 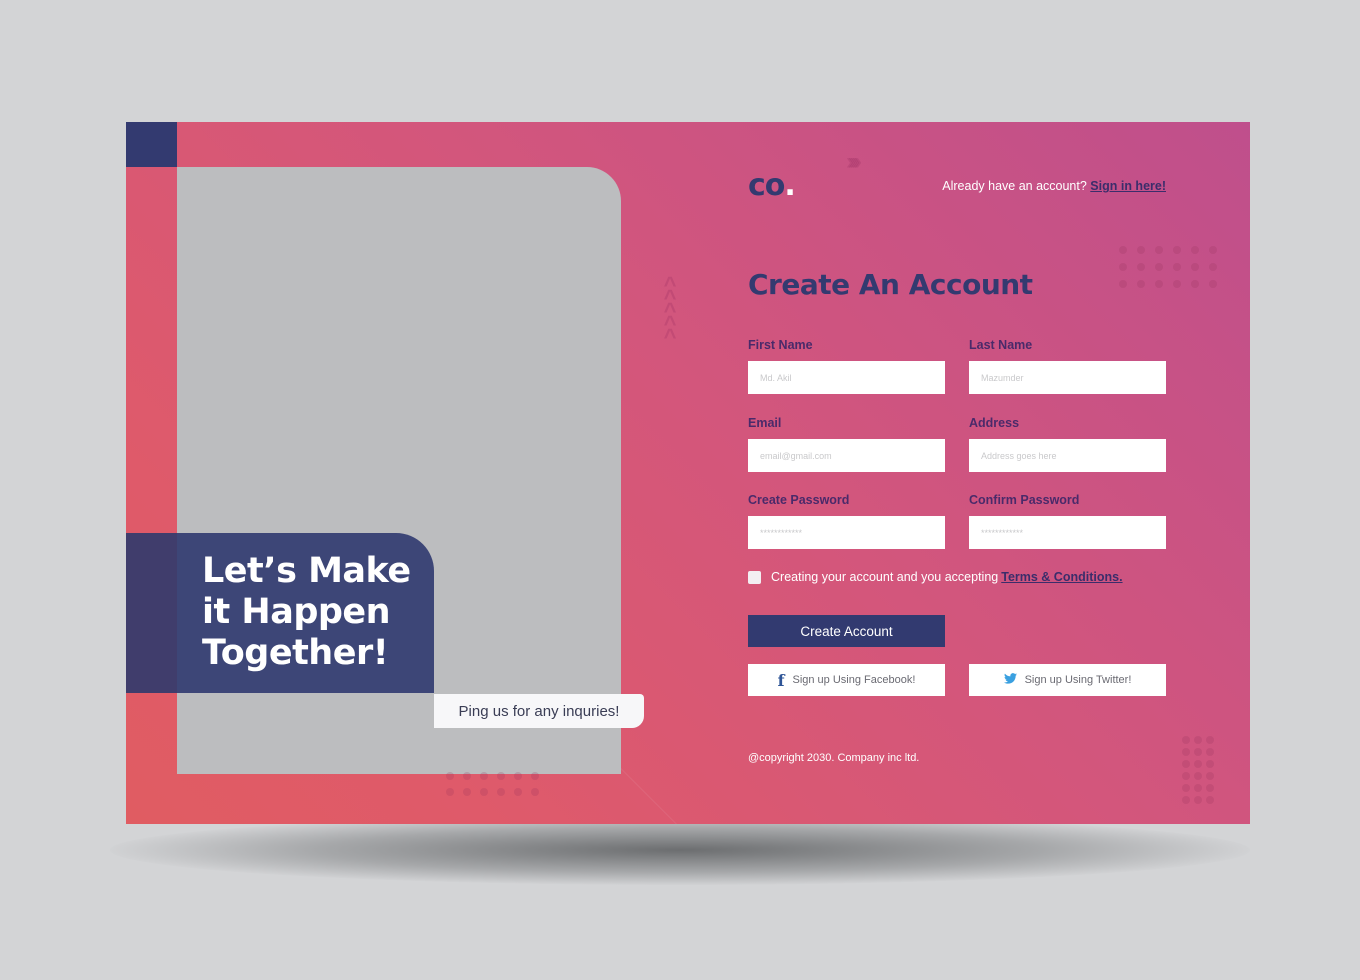 I want to click on email-input, so click(x=846, y=455).